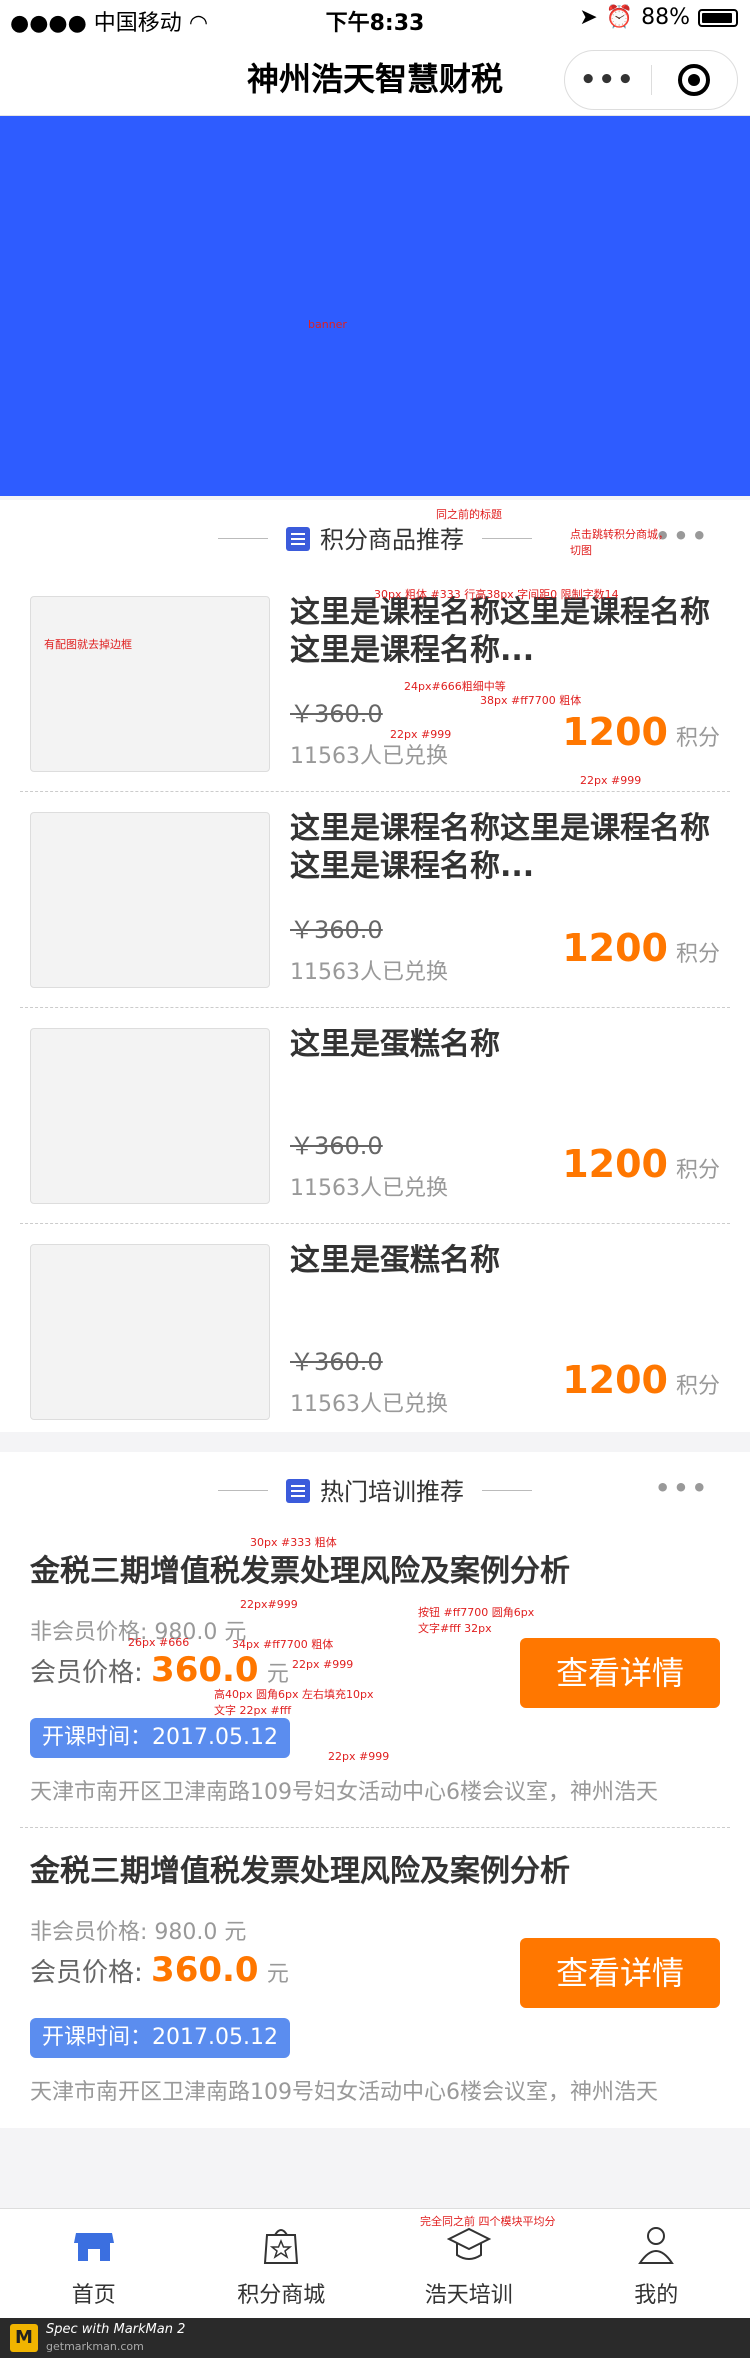  What do you see at coordinates (375, 2338) in the screenshot?
I see `markman-footer: M Spec with MarkMan 2 getmarkman.com` at bounding box center [375, 2338].